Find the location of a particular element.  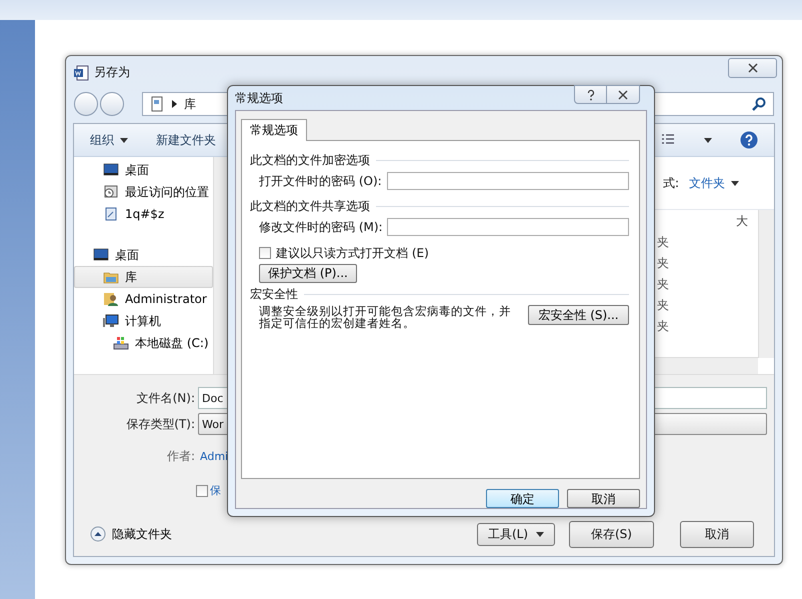

author-label: 作者: is located at coordinates (181, 456).